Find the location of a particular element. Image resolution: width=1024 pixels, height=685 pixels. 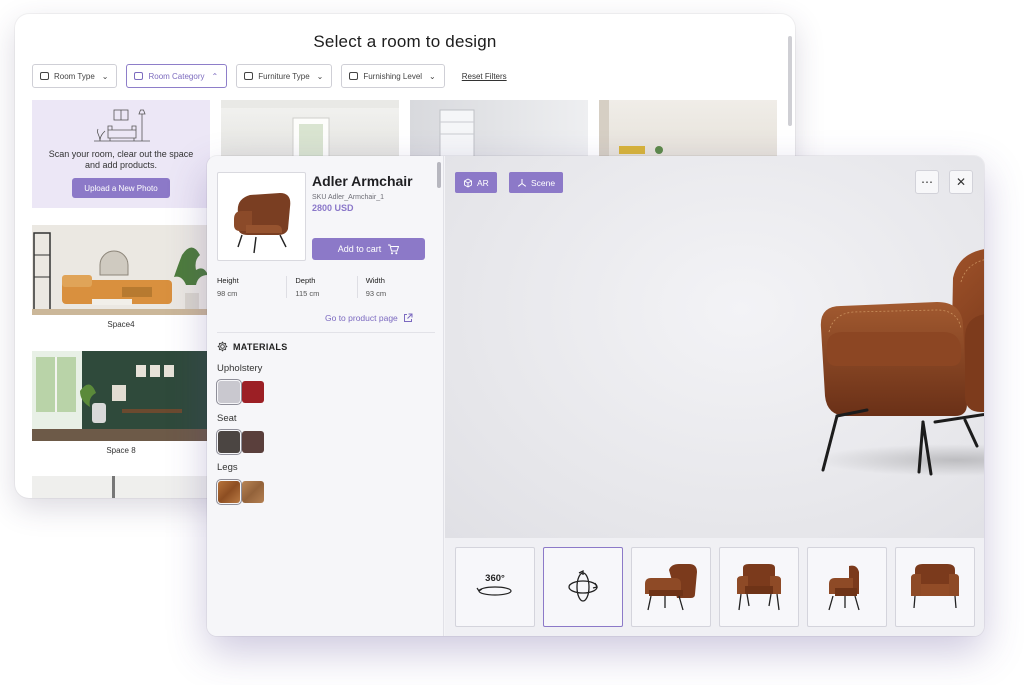

filter-label: Room Type is located at coordinates (74, 76).